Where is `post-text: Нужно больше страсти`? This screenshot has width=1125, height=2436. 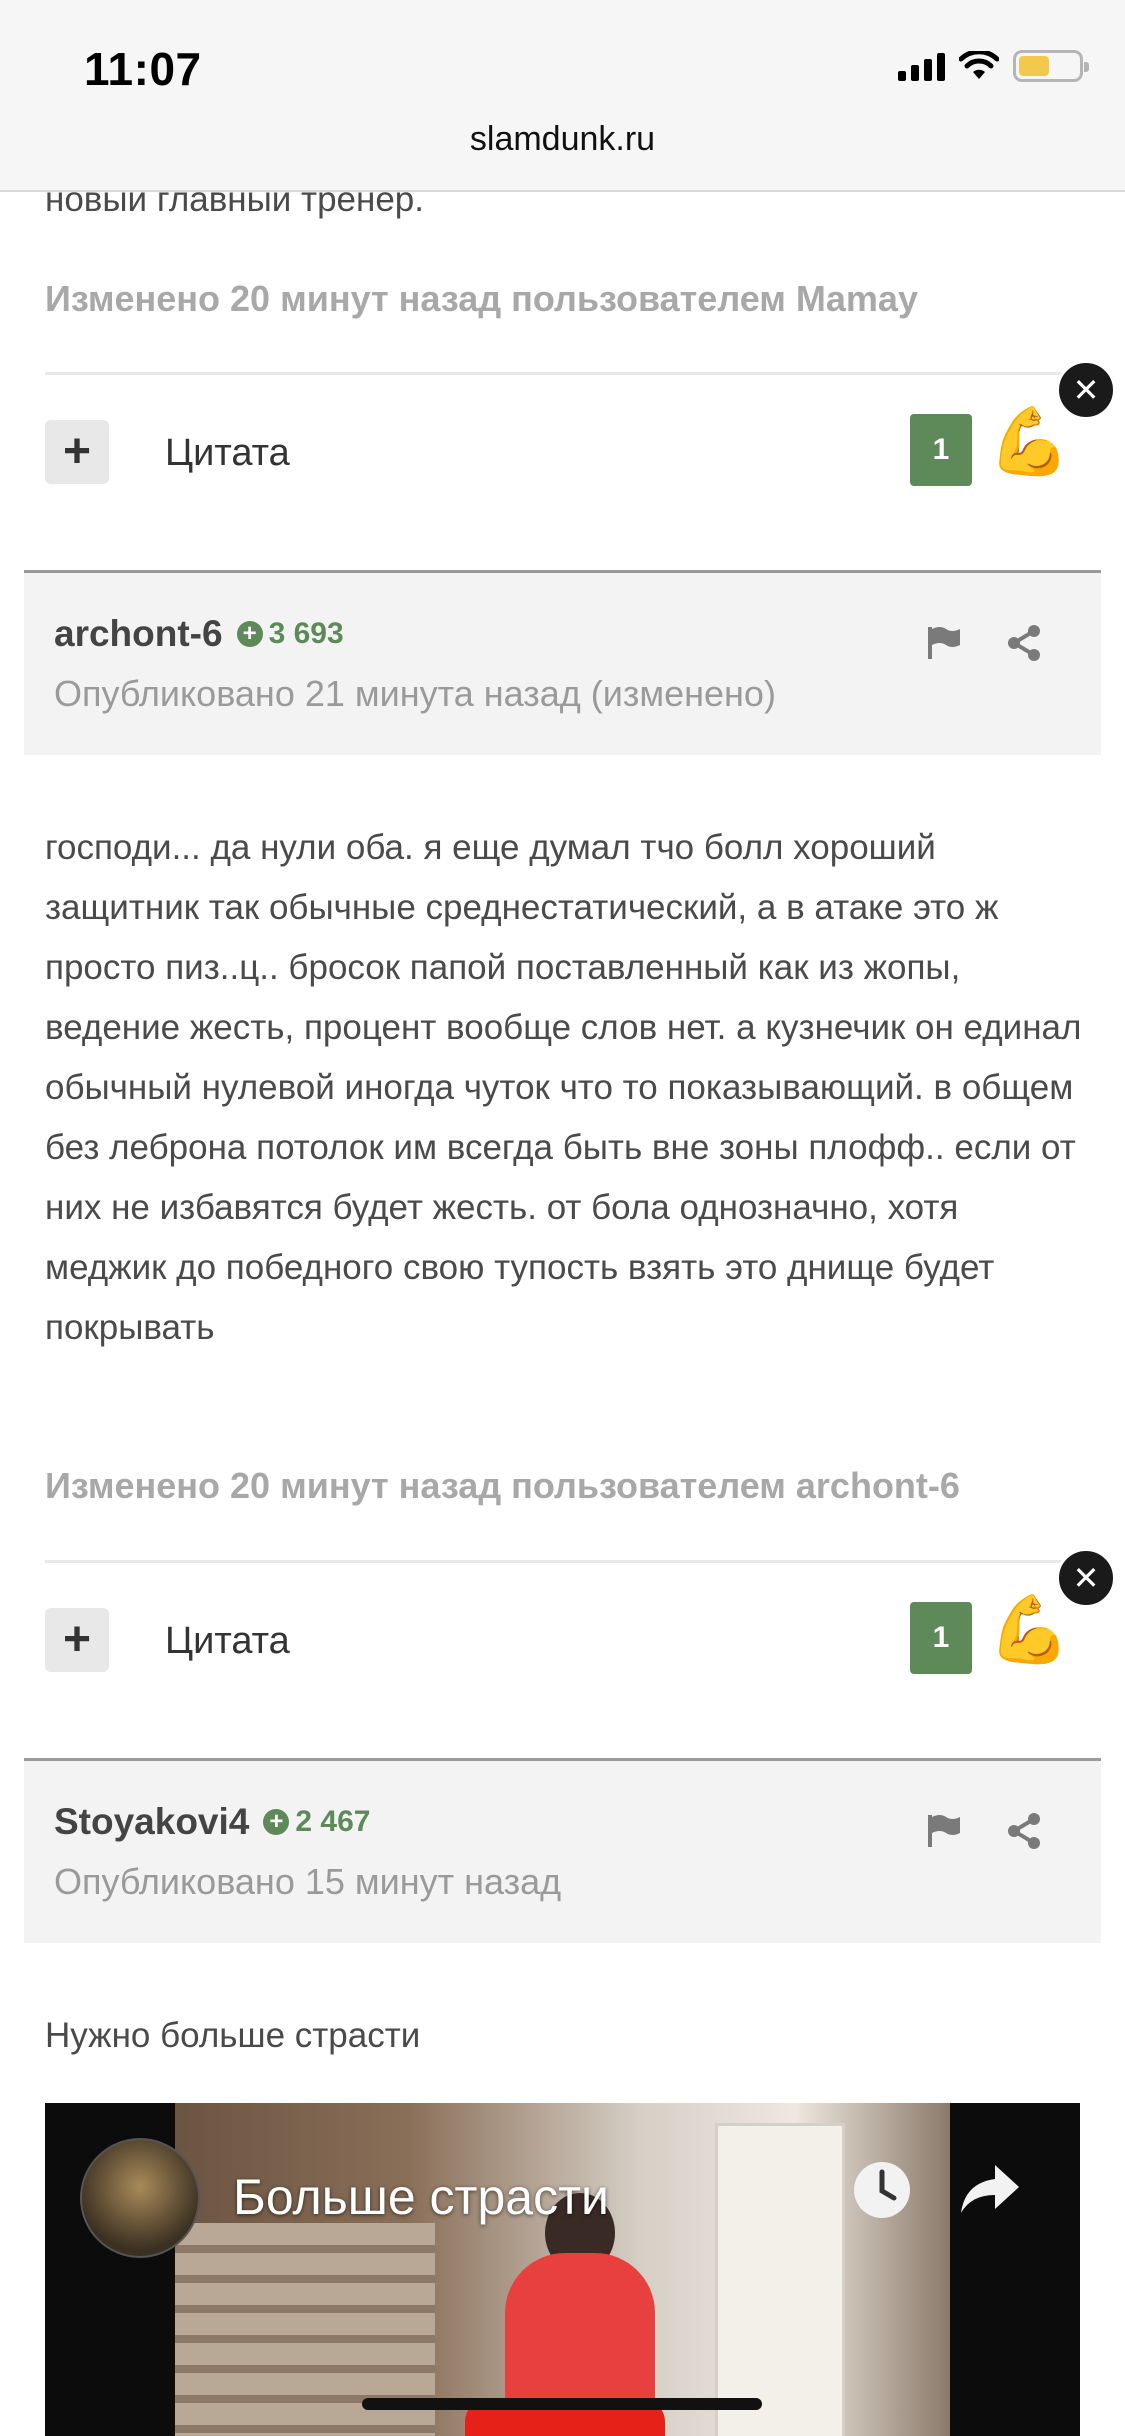 post-text: Нужно больше страсти is located at coordinates (233, 2035).